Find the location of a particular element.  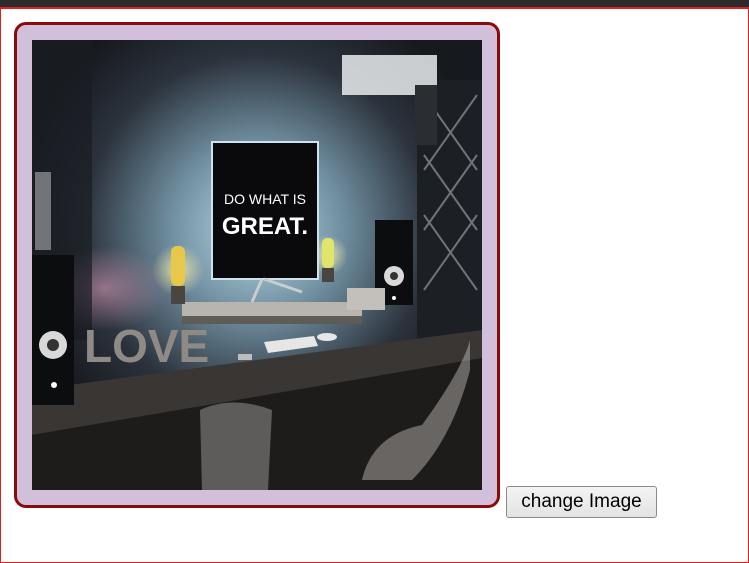

change-image-button: change Image is located at coordinates (581, 502).